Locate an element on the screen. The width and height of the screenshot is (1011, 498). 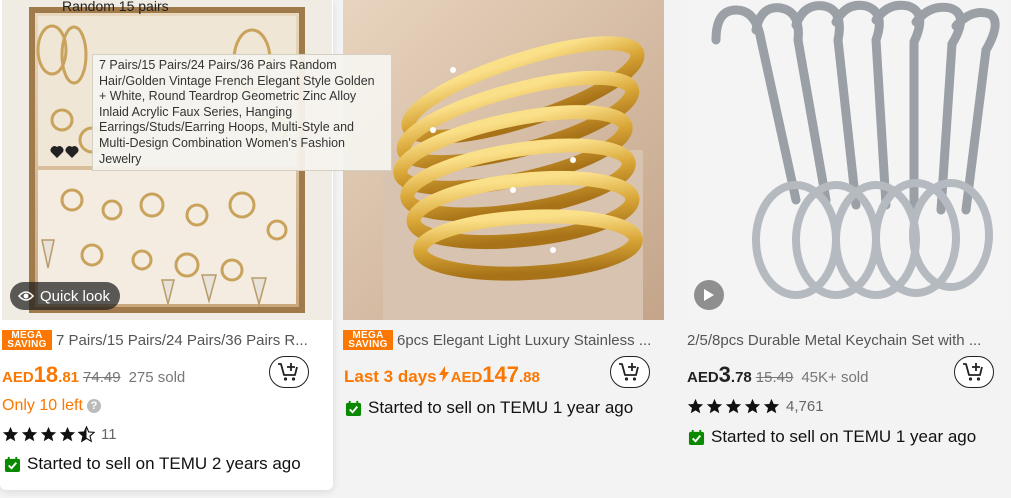
play-video-button is located at coordinates (709, 295).